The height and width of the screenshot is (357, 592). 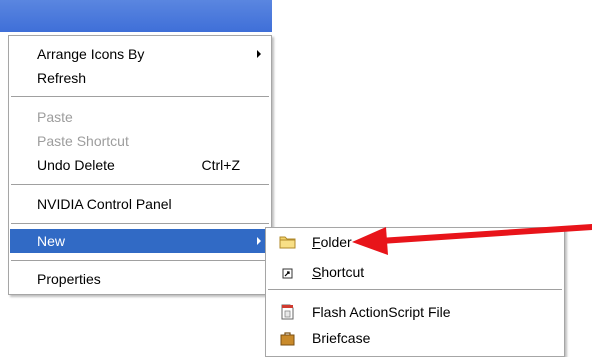 What do you see at coordinates (69, 279) in the screenshot?
I see `menu-item-label: Properties` at bounding box center [69, 279].